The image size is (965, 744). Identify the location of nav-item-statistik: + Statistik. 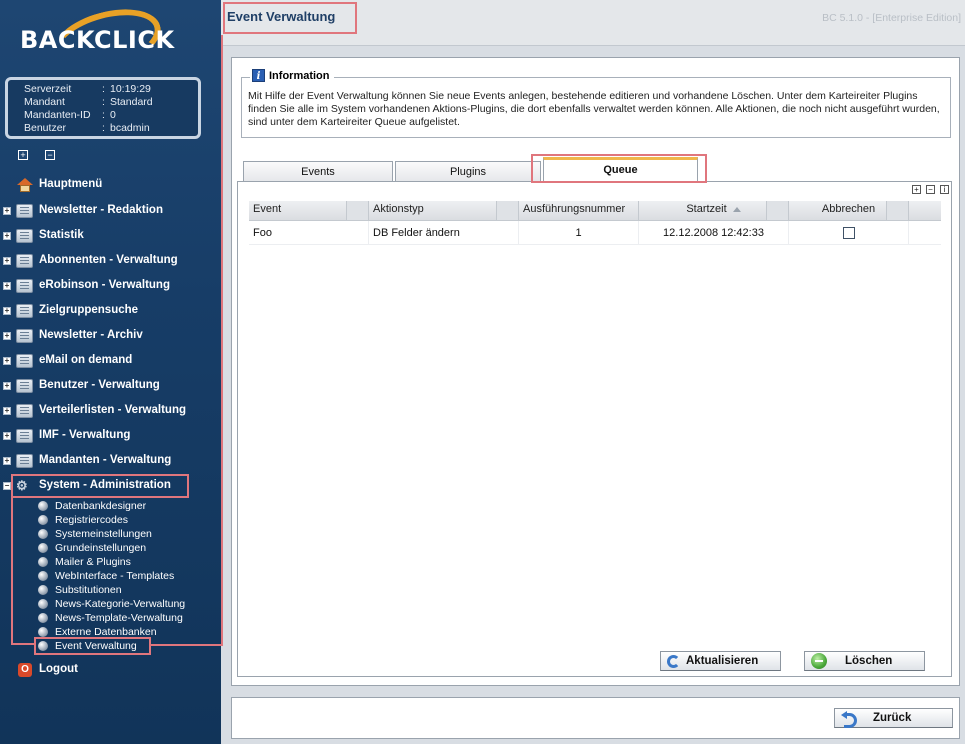
(110, 236).